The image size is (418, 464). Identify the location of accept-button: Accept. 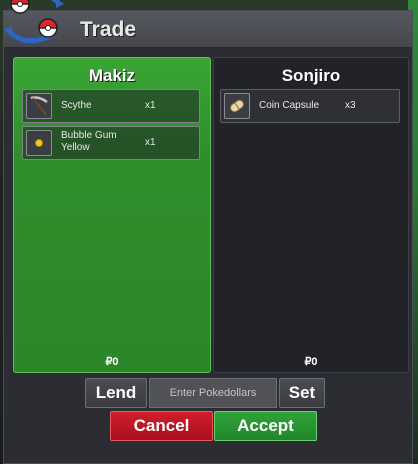
(265, 426).